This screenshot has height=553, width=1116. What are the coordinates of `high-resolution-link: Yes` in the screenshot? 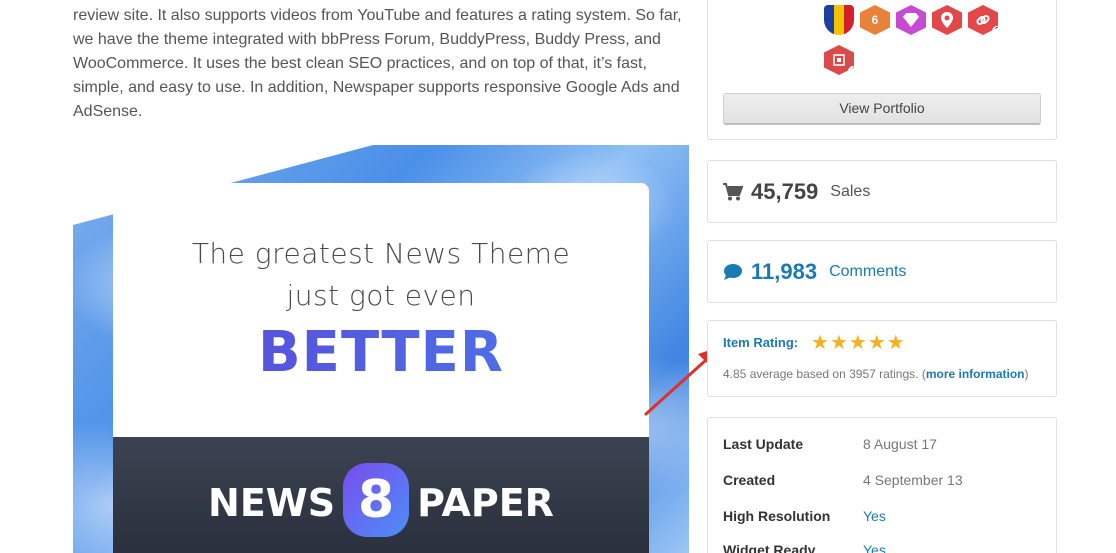 It's located at (874, 516).